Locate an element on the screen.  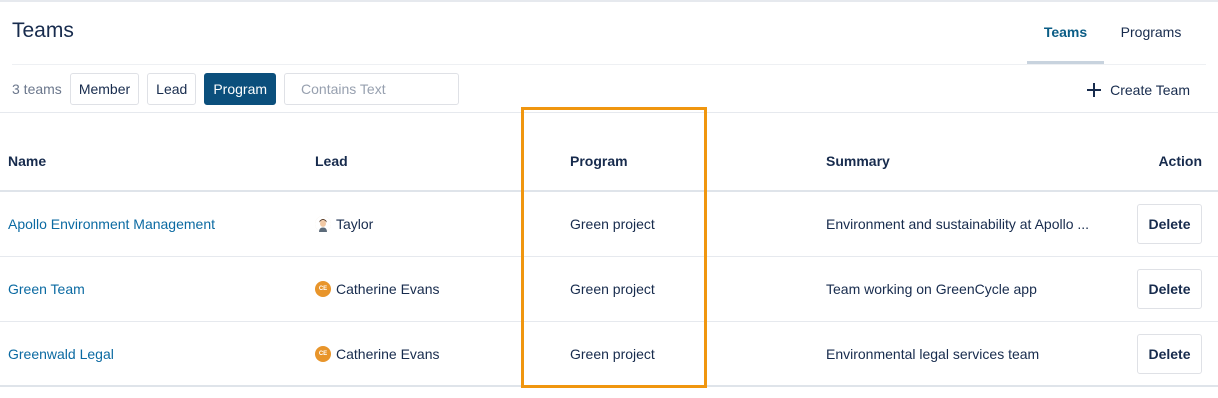
filter-program-button: Program is located at coordinates (240, 89).